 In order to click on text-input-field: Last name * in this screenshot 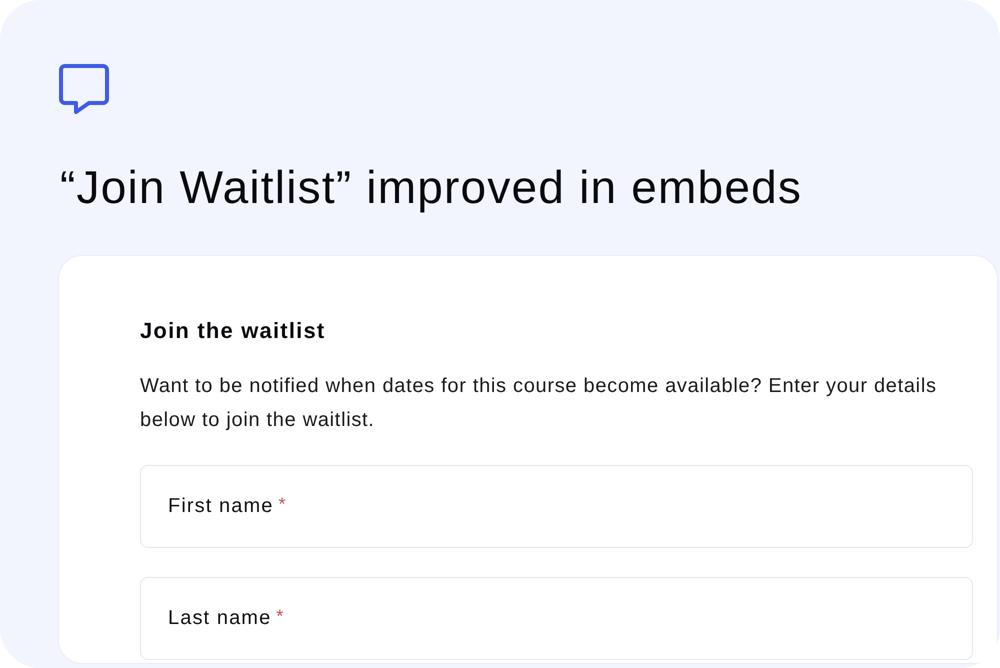, I will do `click(556, 618)`.